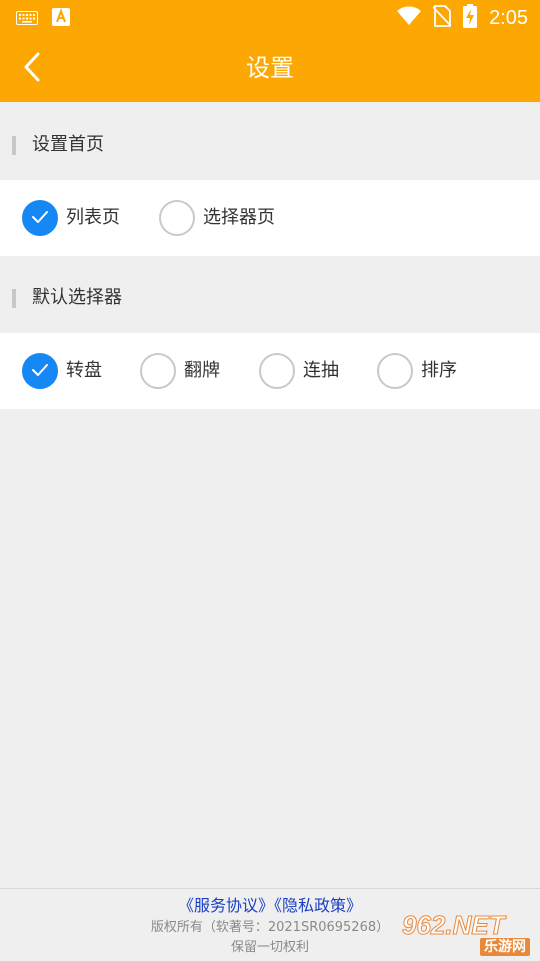  Describe the element at coordinates (508, 18) in the screenshot. I see `status-time: 2:05` at that location.